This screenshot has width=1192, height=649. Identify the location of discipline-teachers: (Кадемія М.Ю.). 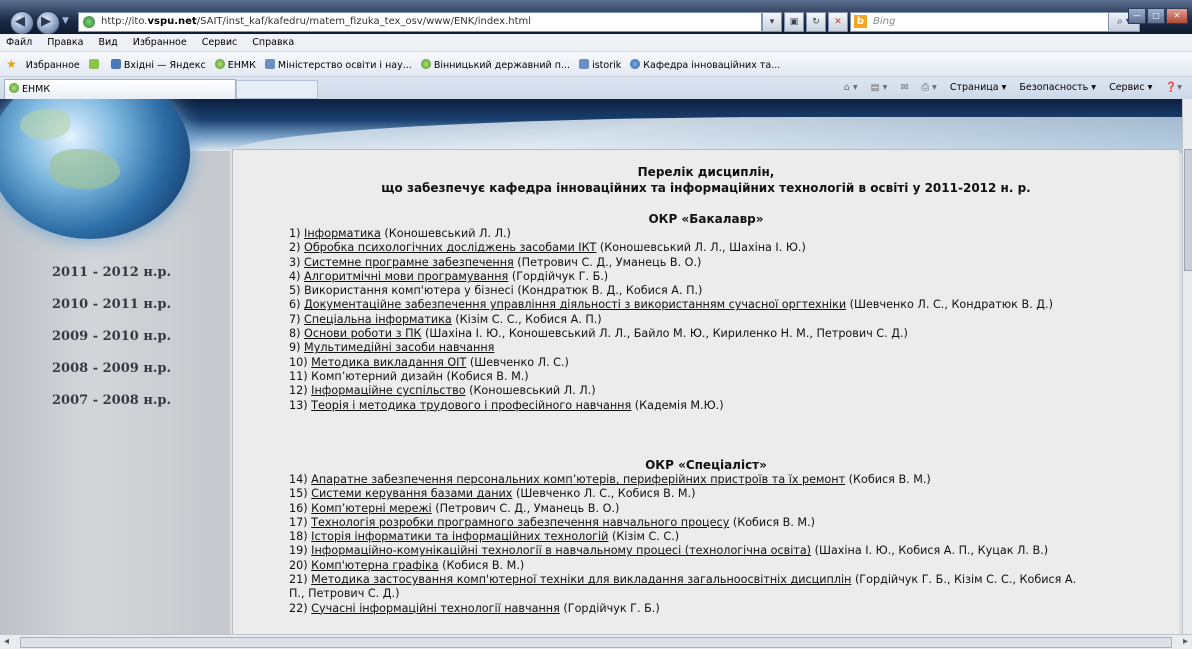
(677, 405).